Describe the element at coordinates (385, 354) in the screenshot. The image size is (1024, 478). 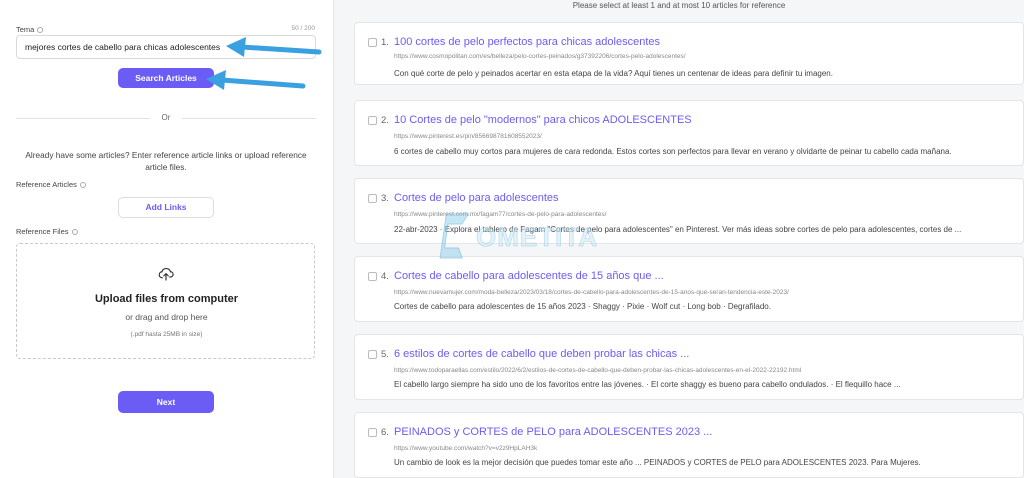
I see `article-number: 5.` at that location.